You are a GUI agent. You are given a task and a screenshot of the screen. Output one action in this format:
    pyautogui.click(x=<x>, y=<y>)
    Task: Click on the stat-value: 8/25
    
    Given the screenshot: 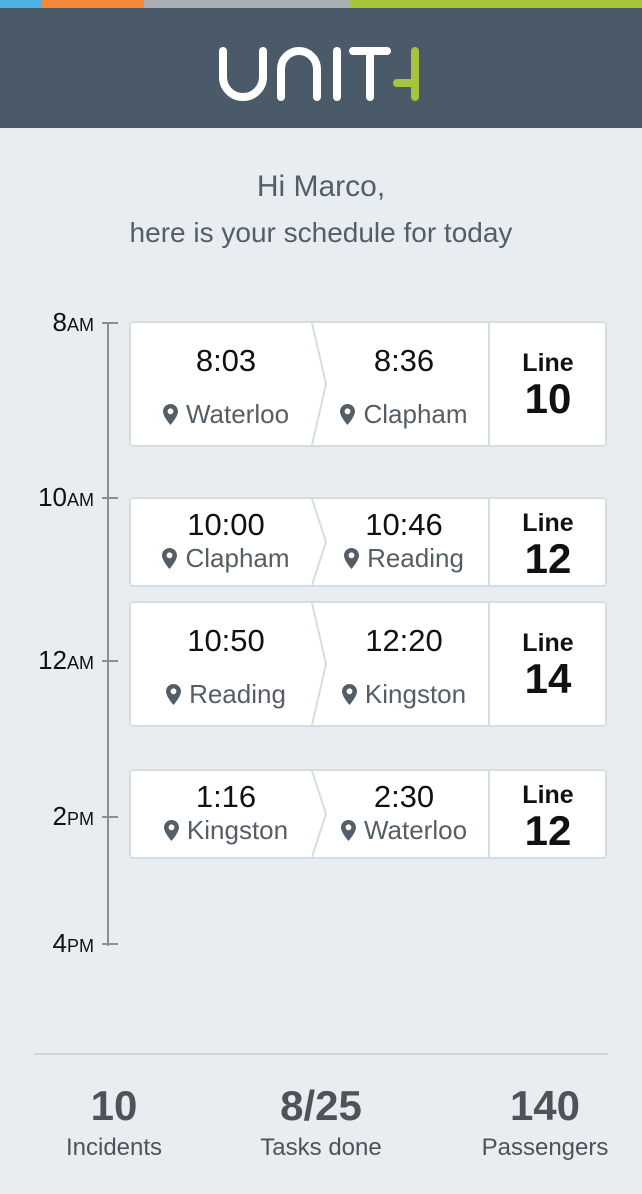 What is the action you would take?
    pyautogui.click(x=321, y=1105)
    